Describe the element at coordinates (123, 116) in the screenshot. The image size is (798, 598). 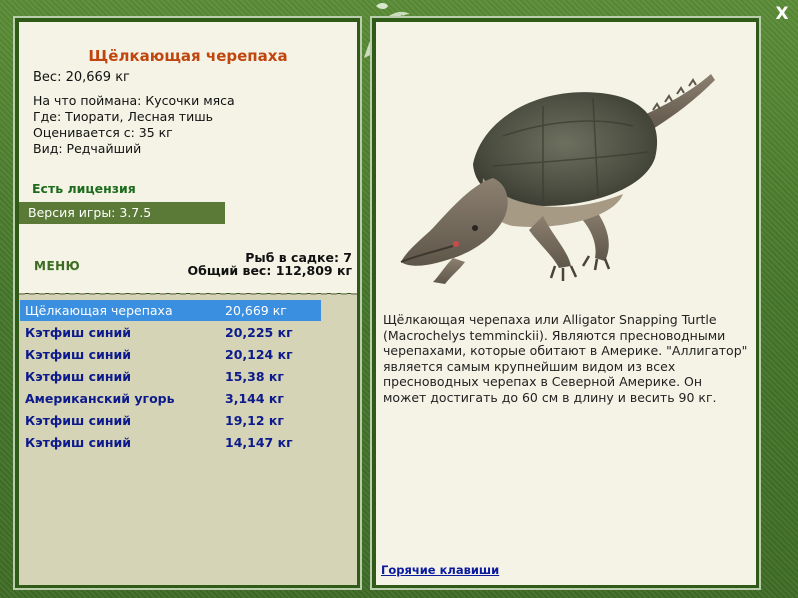
I see `fish-location: Где: Тиорати, Лесная тишь` at that location.